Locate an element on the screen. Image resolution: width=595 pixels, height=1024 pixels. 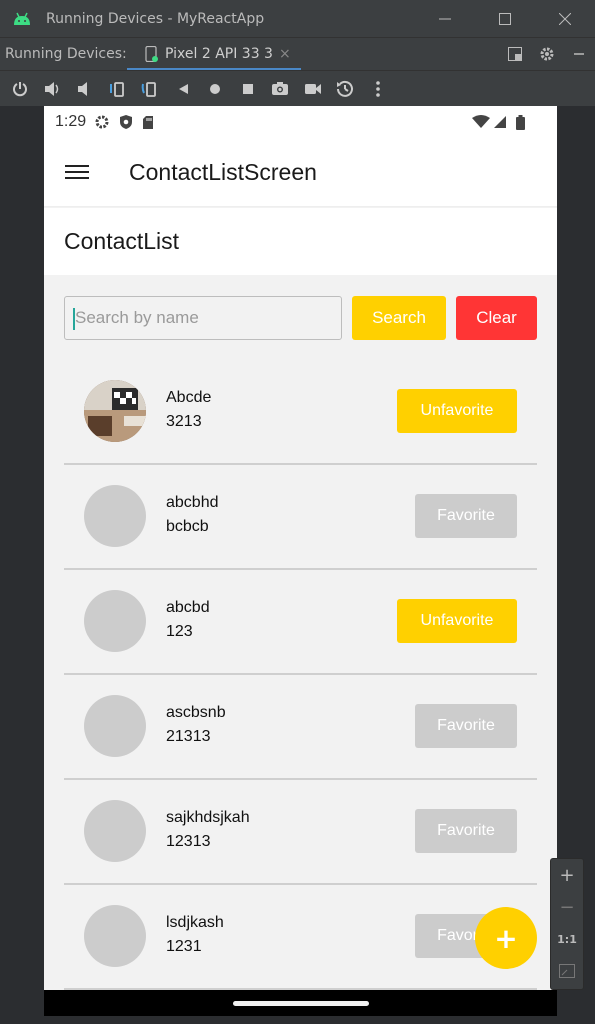
fit-screen-icon is located at coordinates (567, 971).